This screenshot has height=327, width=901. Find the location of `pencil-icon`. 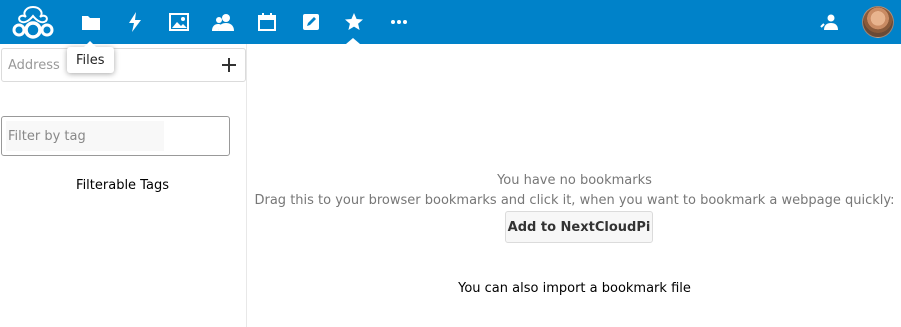

pencil-icon is located at coordinates (311, 22).